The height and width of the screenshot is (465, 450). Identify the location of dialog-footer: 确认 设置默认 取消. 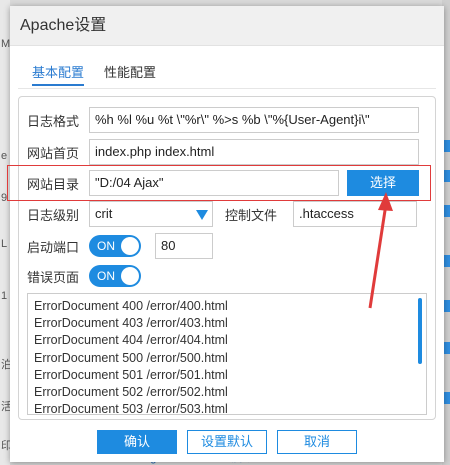
(227, 442).